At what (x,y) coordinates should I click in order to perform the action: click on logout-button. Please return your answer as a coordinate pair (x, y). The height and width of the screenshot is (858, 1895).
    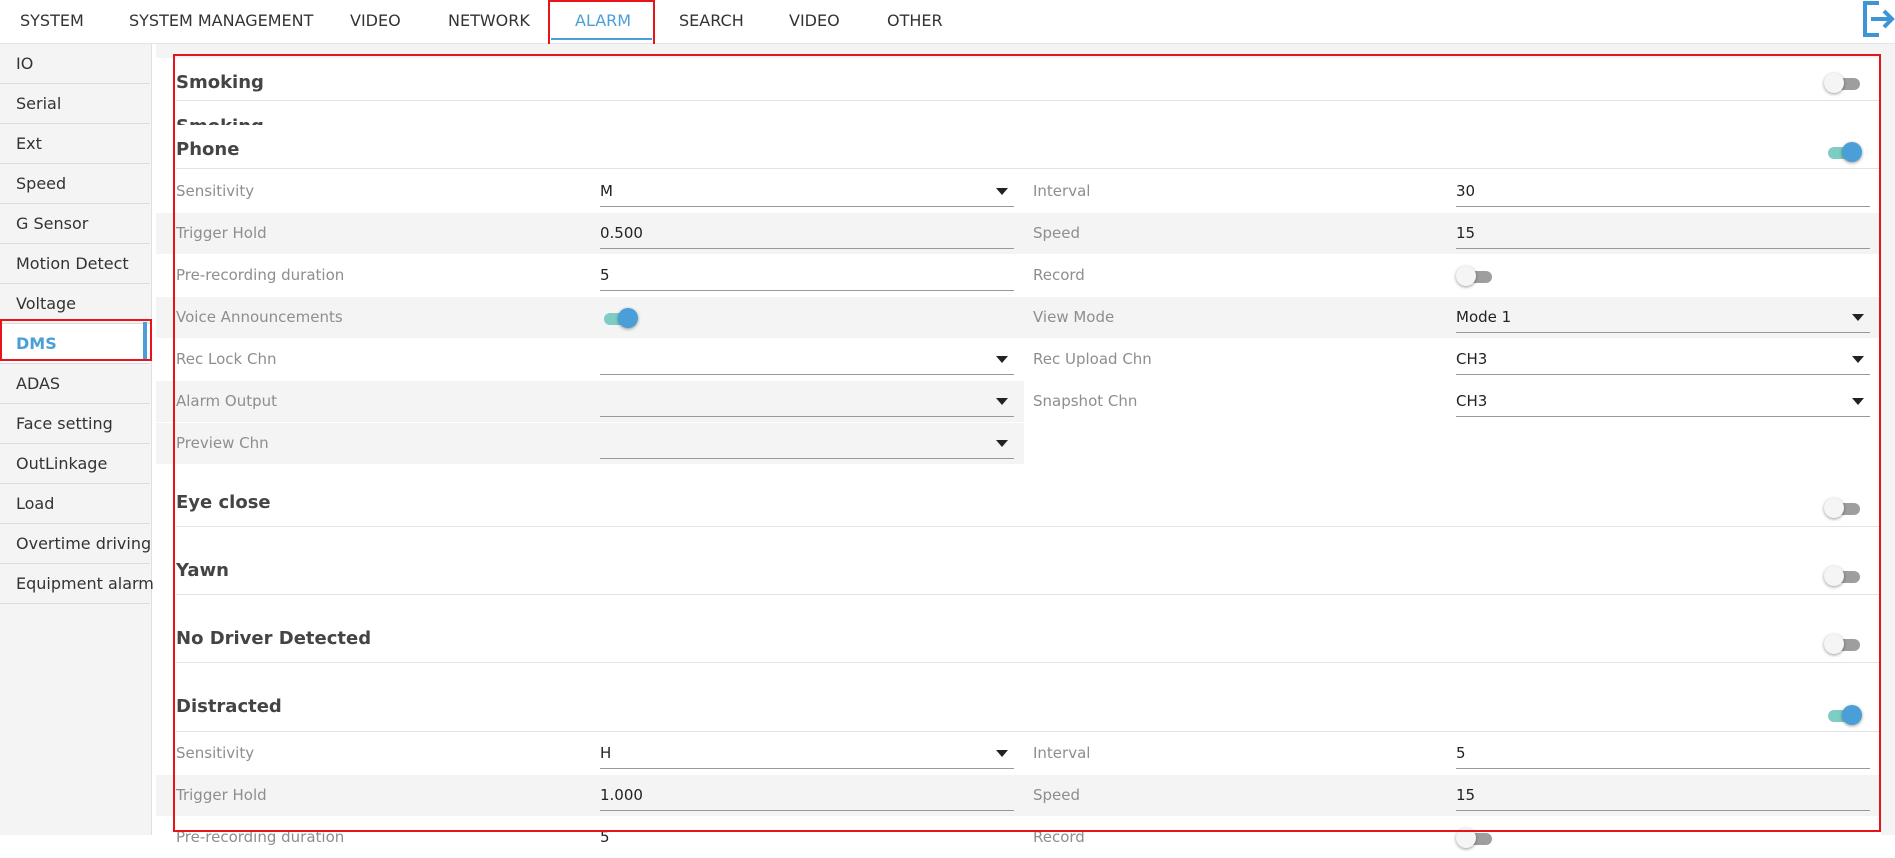
    Looking at the image, I should click on (1876, 20).